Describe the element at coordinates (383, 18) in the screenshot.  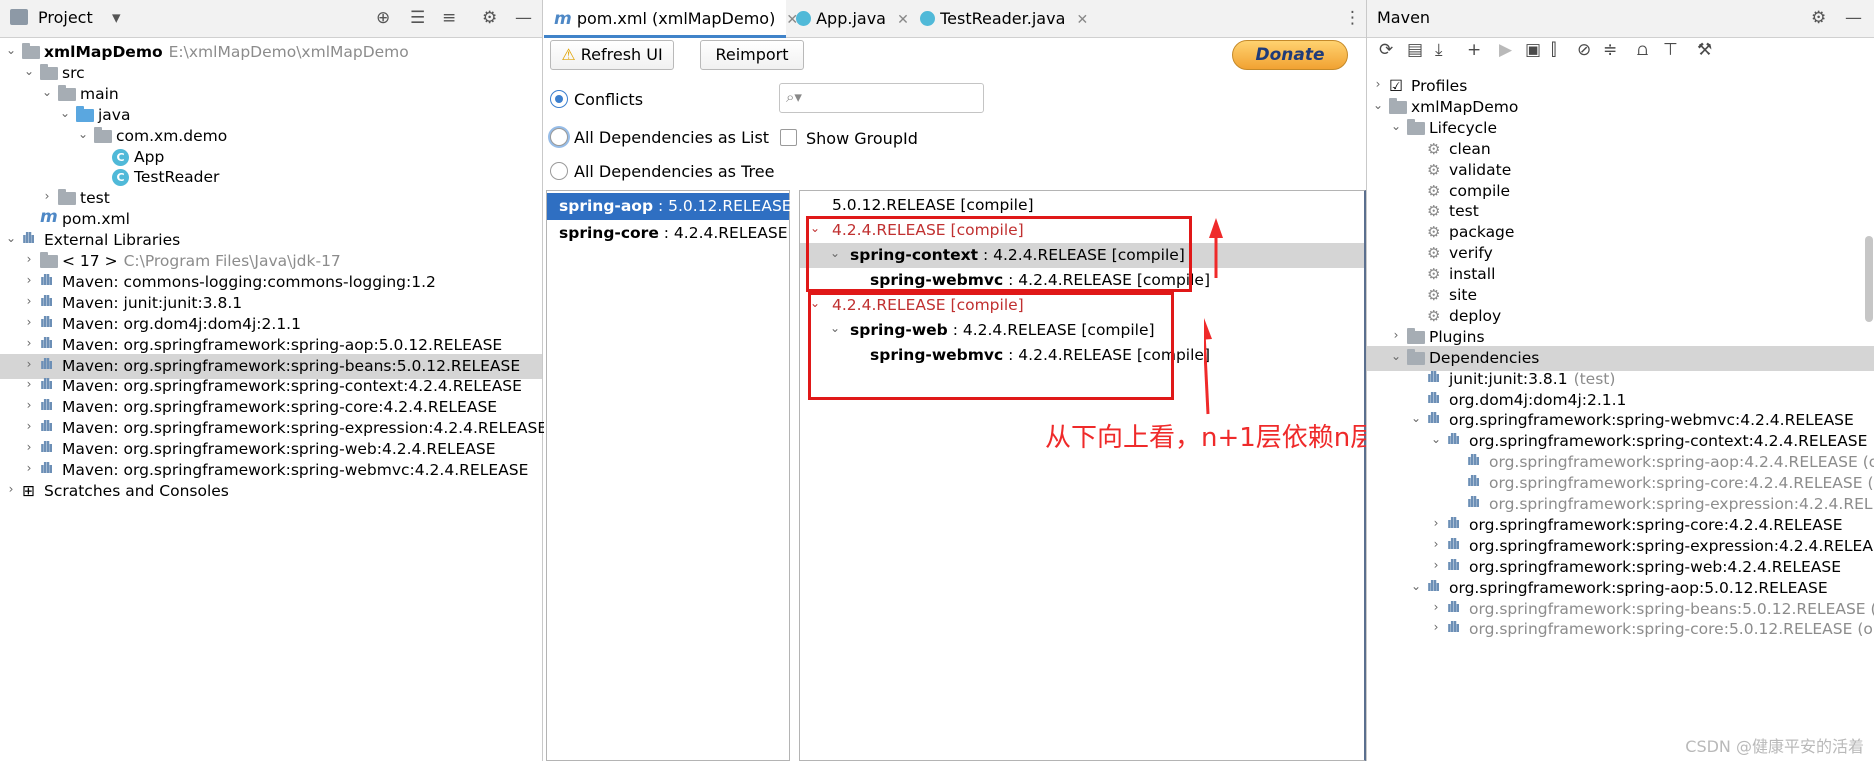
I see `locate-icon: ⊕` at that location.